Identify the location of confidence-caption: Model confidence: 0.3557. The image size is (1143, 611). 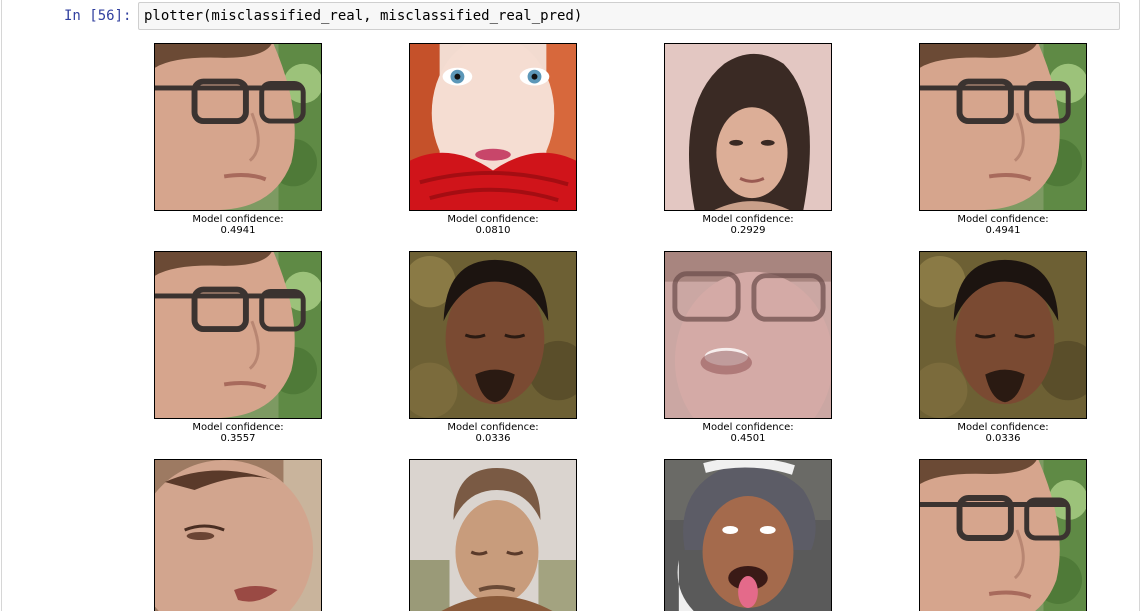
(238, 433).